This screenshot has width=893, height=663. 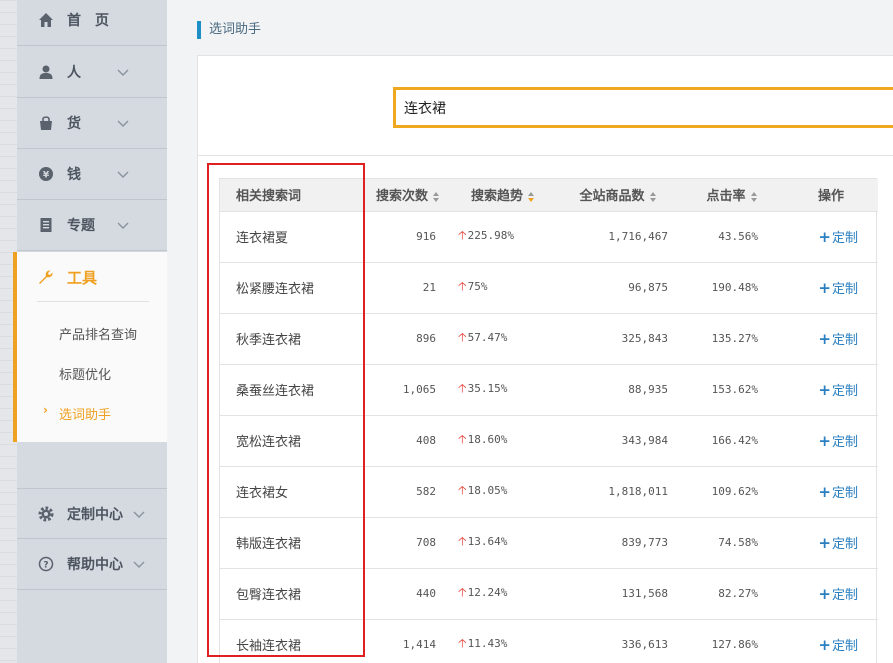 I want to click on sidebar-item-tools: 工具, so click(x=92, y=277).